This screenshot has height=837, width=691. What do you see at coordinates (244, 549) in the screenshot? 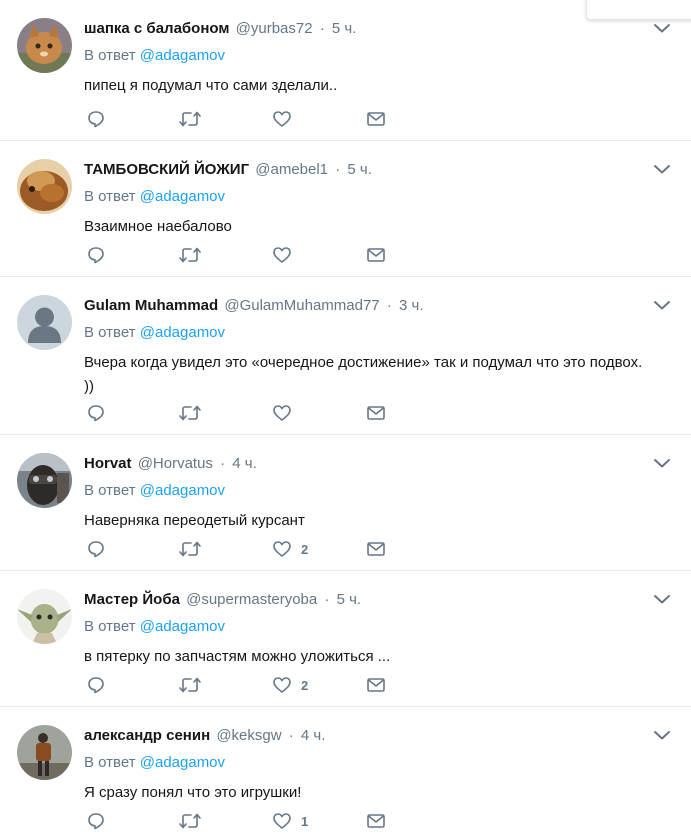
I see `tweet-actions: 2` at bounding box center [244, 549].